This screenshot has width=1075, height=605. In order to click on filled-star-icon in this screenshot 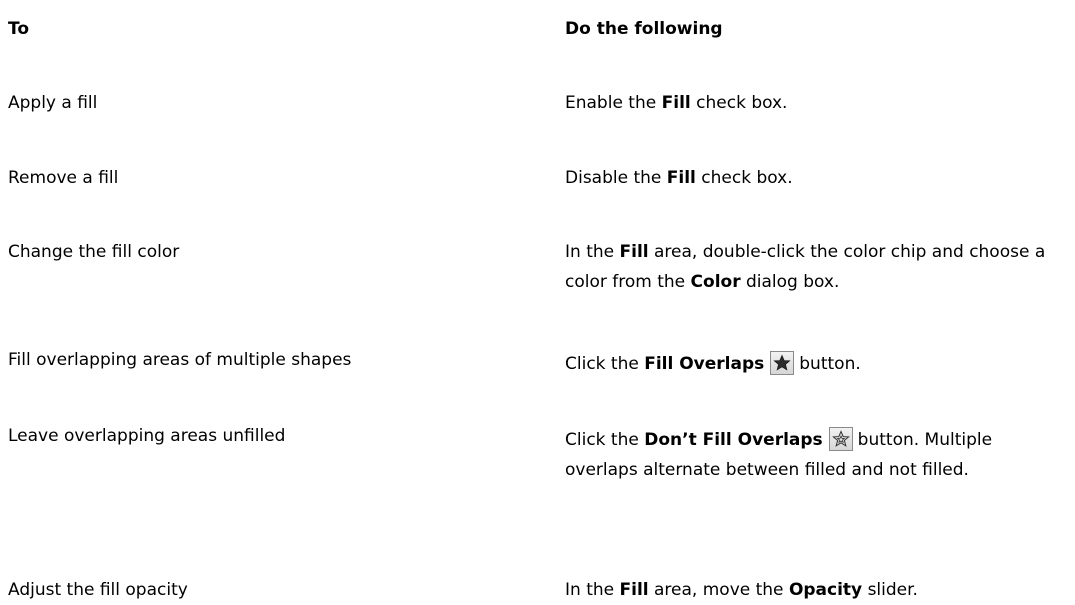, I will do `click(782, 363)`.